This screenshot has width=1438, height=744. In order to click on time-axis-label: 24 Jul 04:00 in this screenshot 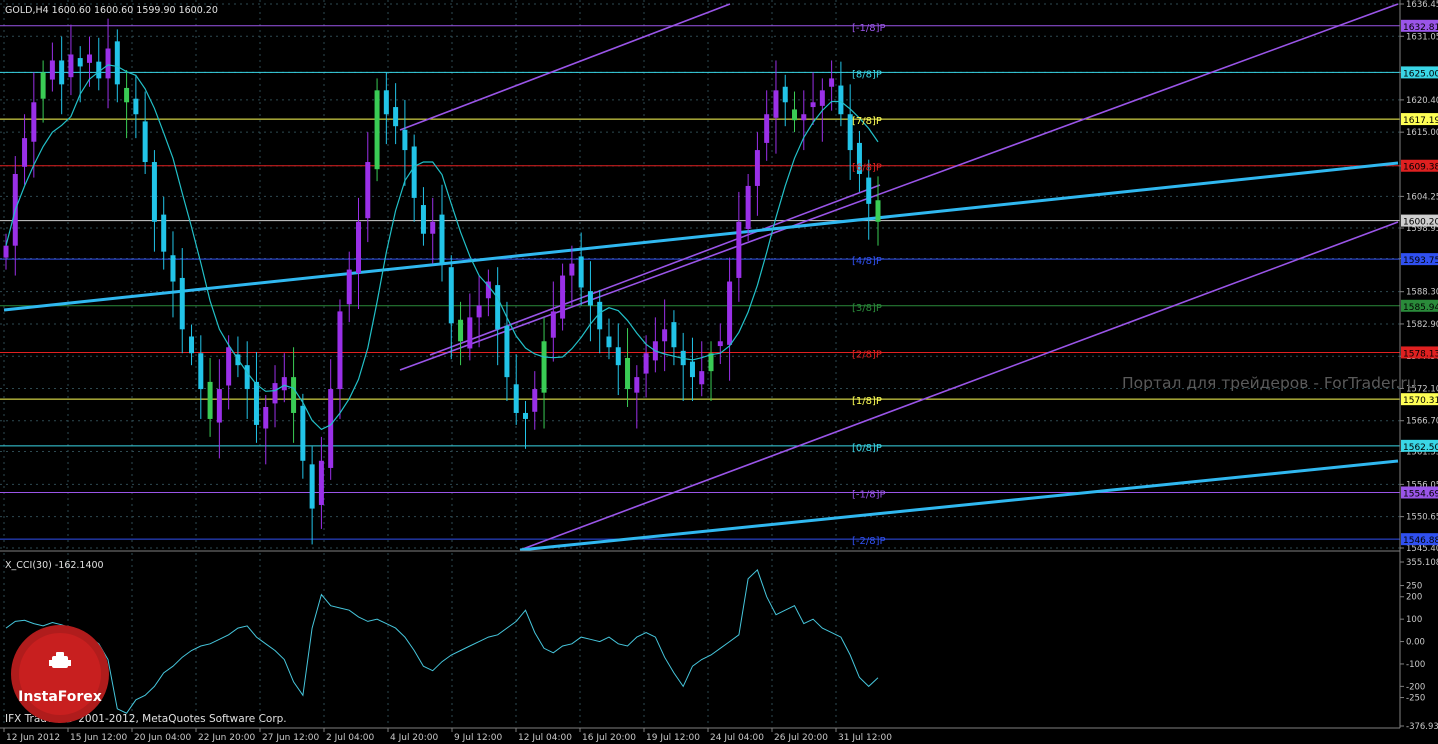, I will do `click(737, 738)`.